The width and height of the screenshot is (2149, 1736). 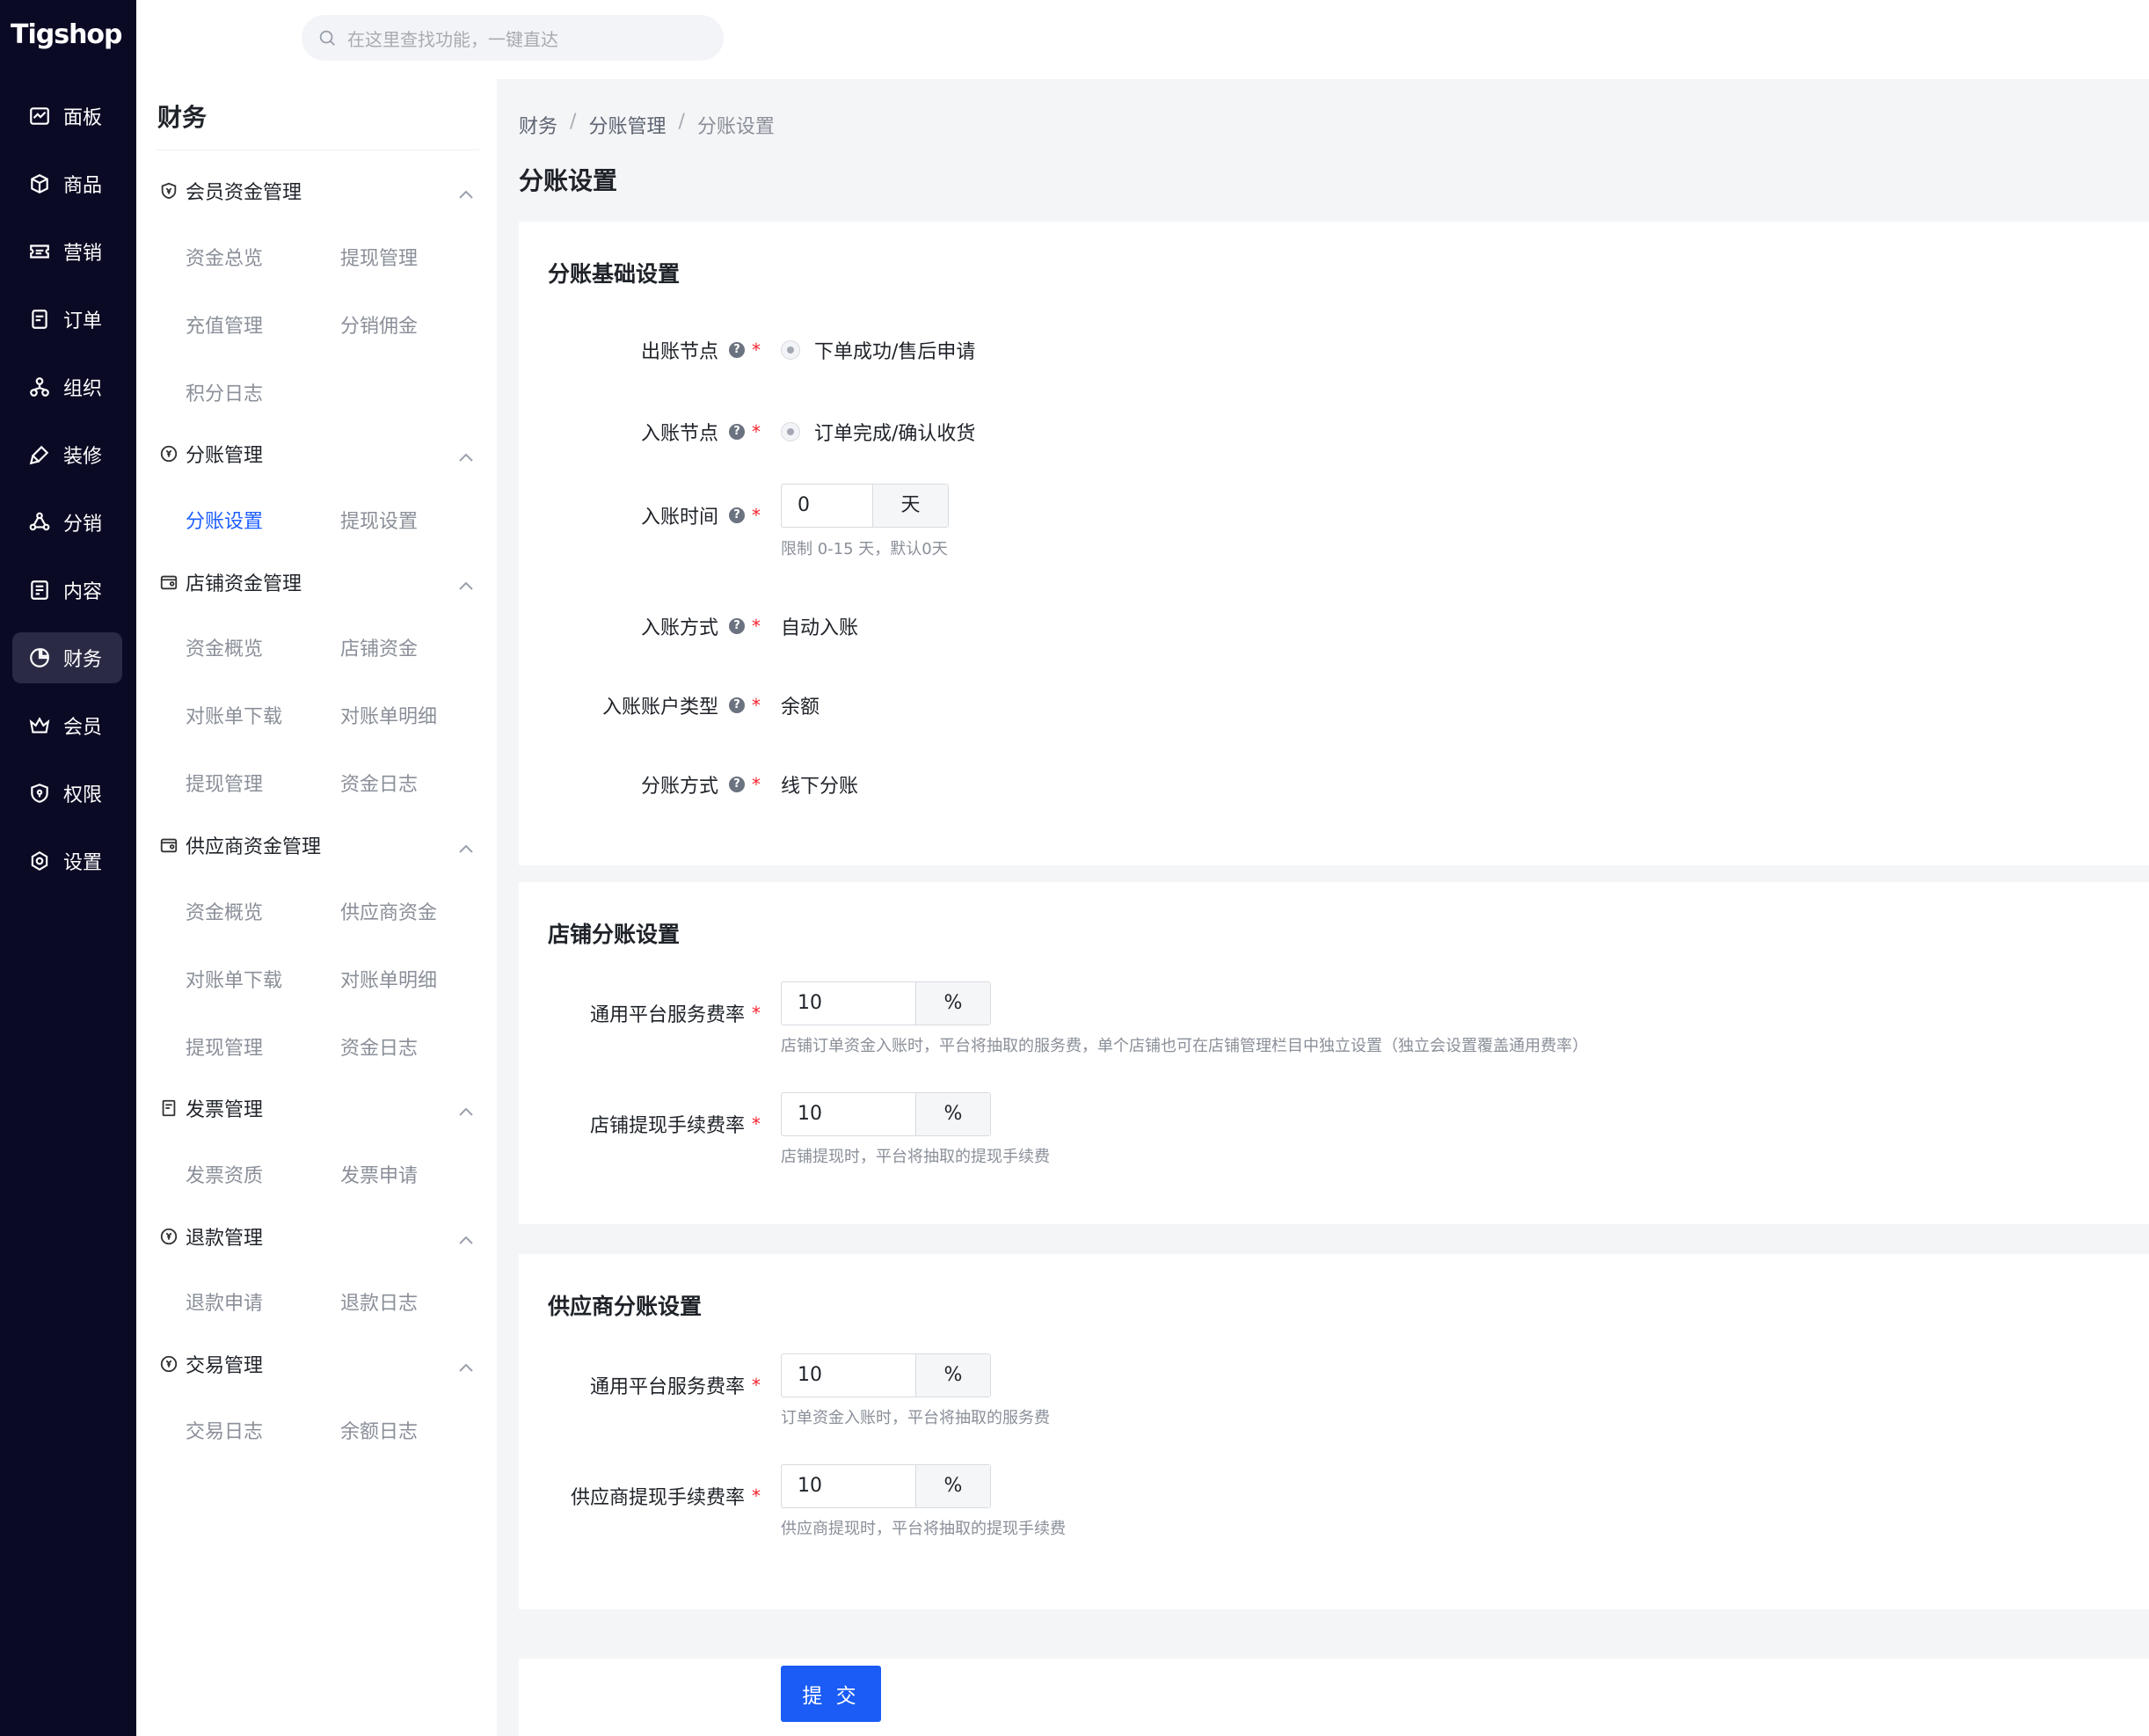 What do you see at coordinates (224, 1047) in the screenshot?
I see `link-supplier-withdraw-manage: 提现管理` at bounding box center [224, 1047].